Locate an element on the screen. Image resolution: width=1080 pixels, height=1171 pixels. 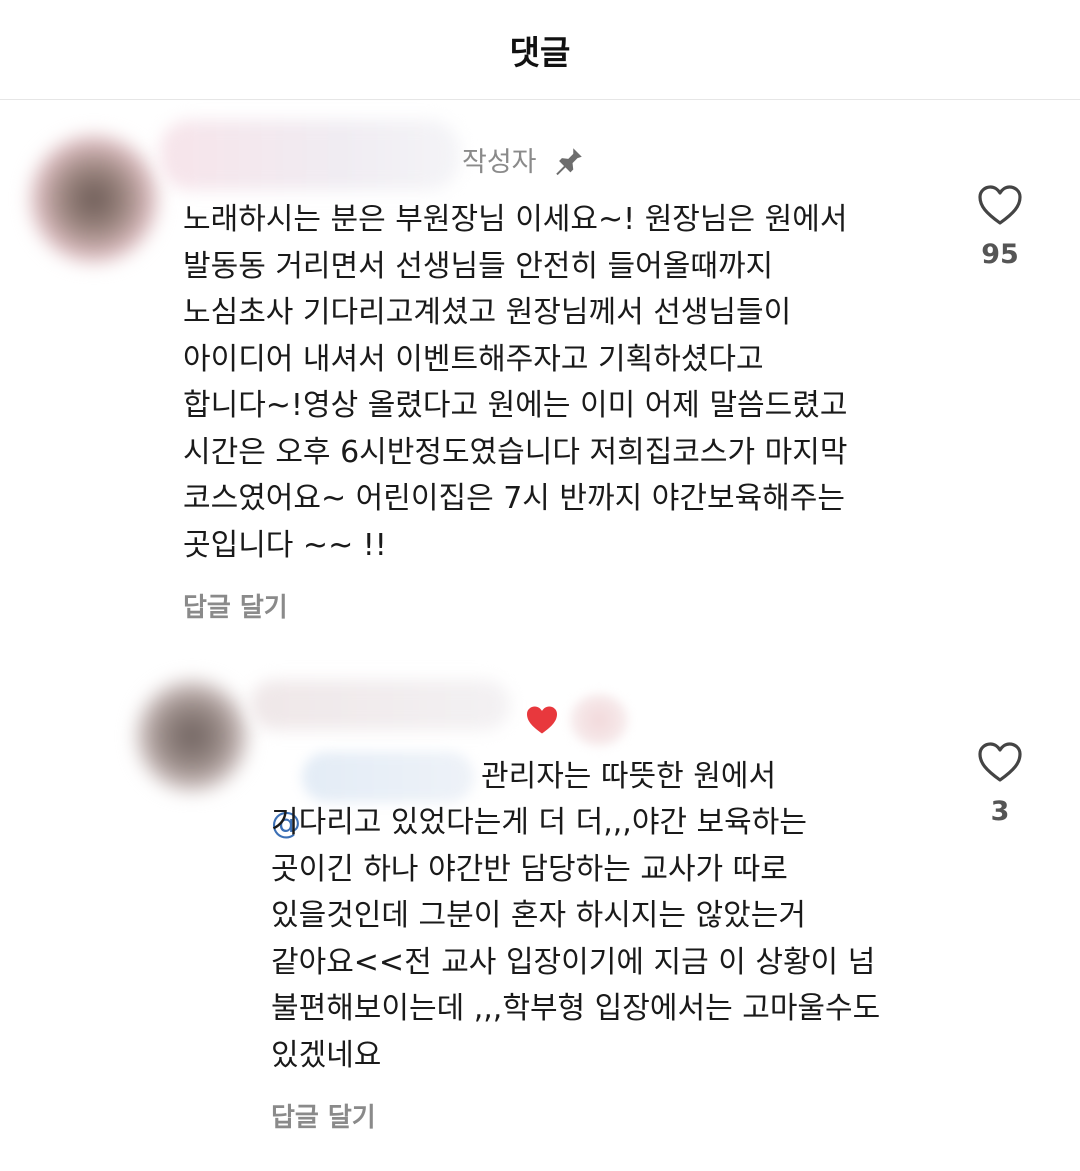
comment-body-first-line: 관리자는 따뜻한 원에서 is located at coordinates (629, 776).